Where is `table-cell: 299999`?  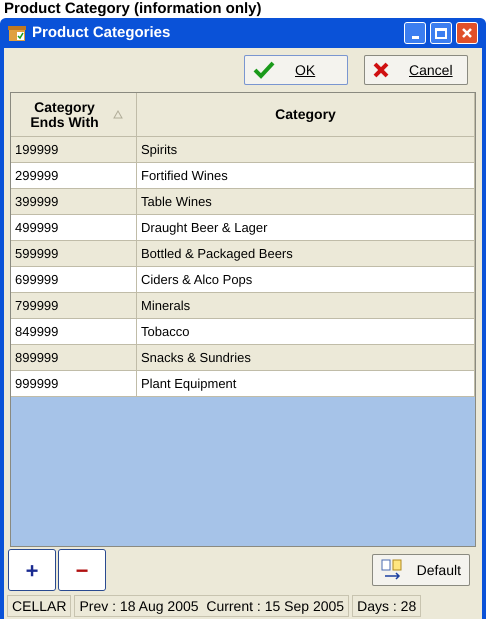
table-cell: 299999 is located at coordinates (74, 175).